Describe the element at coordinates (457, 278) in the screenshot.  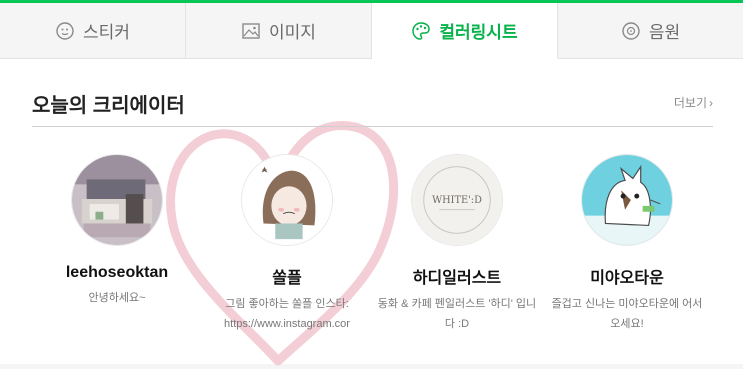
I see `creator-name: 하디일러스트` at that location.